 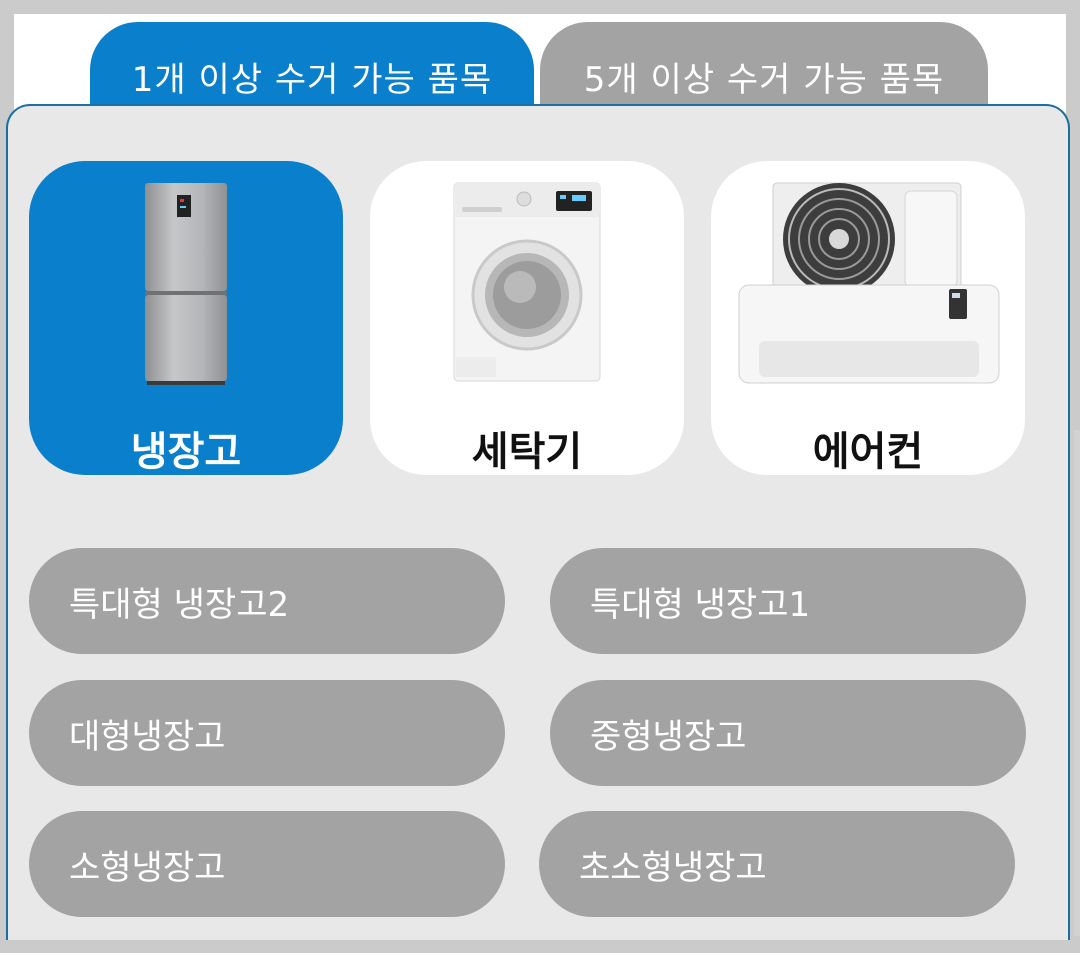 I want to click on scrollbar-track, so click(x=1077, y=683).